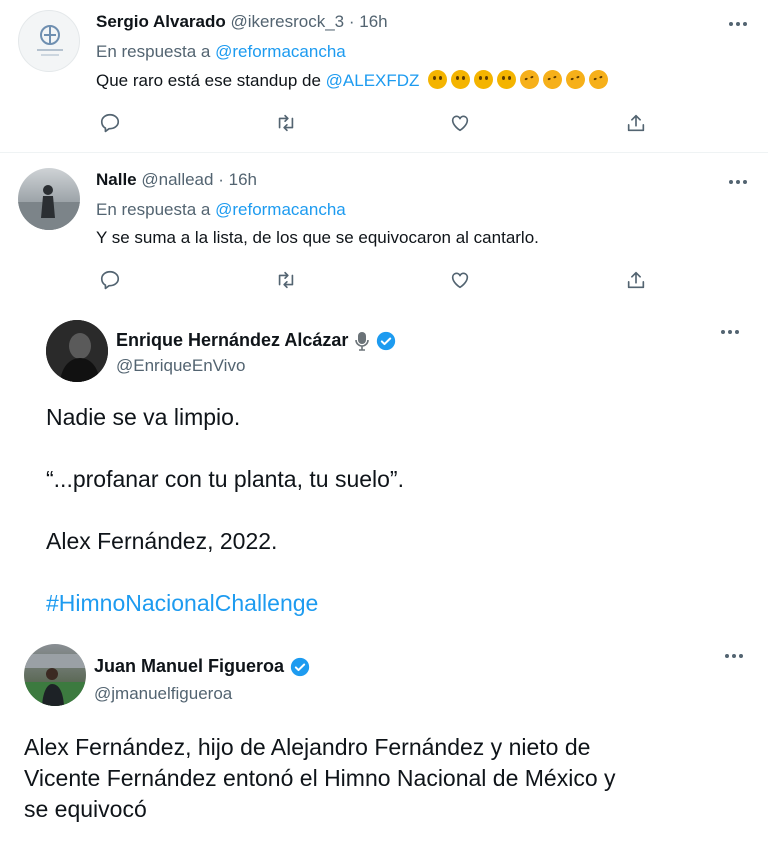 The height and width of the screenshot is (848, 768). Describe the element at coordinates (116, 179) in the screenshot. I see `author-name: Nalle` at that location.